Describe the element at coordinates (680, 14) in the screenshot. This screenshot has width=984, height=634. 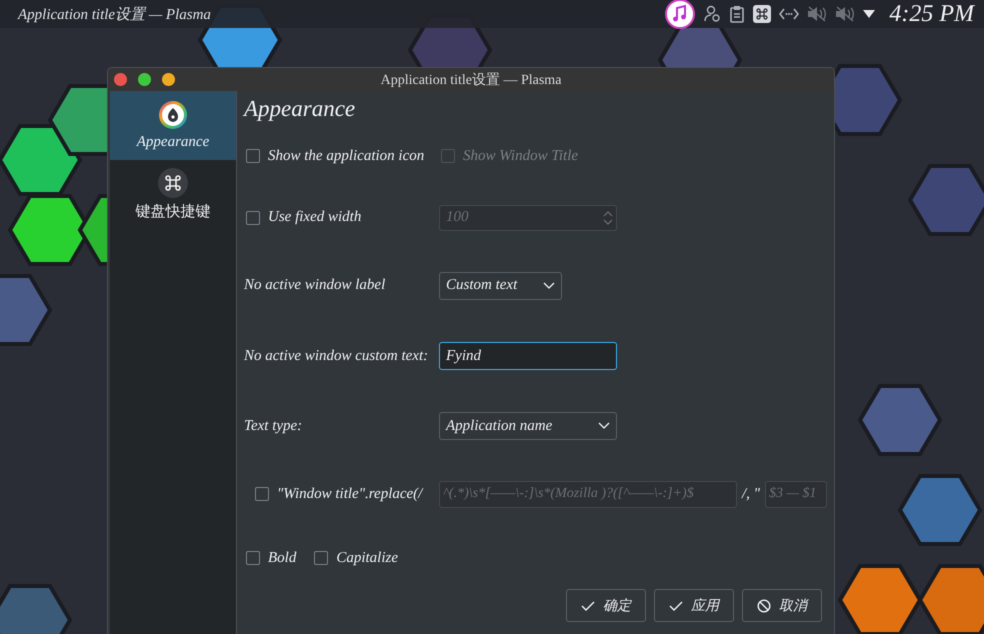
I see `music-note-icon` at that location.